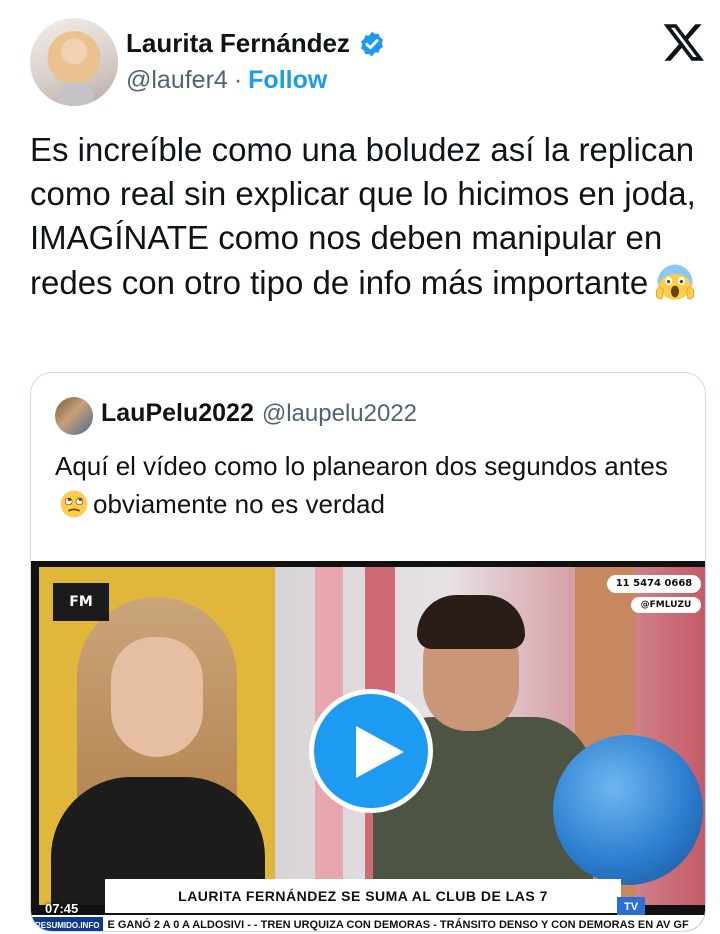 This screenshot has width=720, height=934. I want to click on video-left-panel: FM, so click(157, 736).